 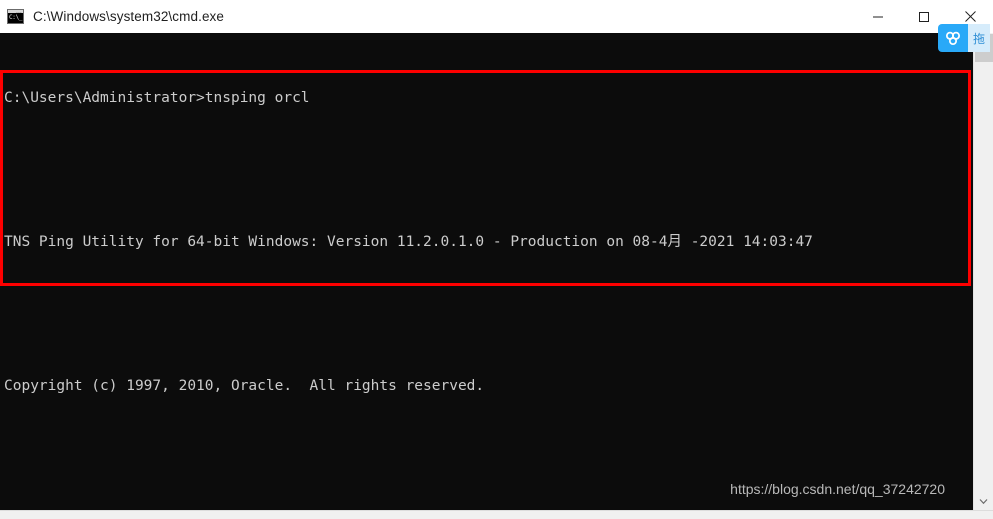 I want to click on baidu-netdisk-icon, so click(x=953, y=38).